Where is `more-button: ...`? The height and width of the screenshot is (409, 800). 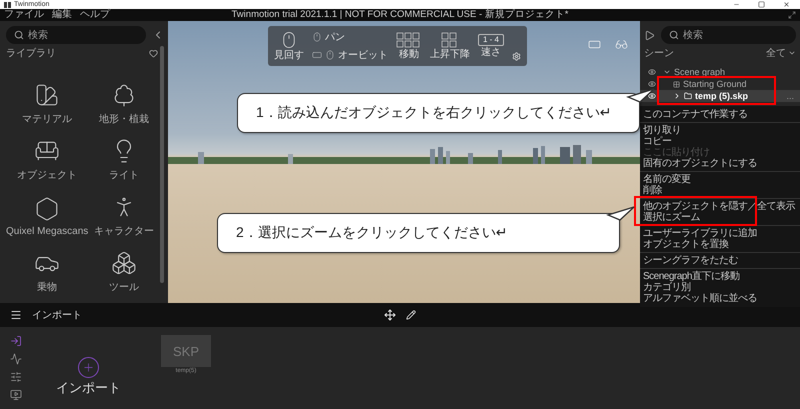 more-button: ... is located at coordinates (790, 96).